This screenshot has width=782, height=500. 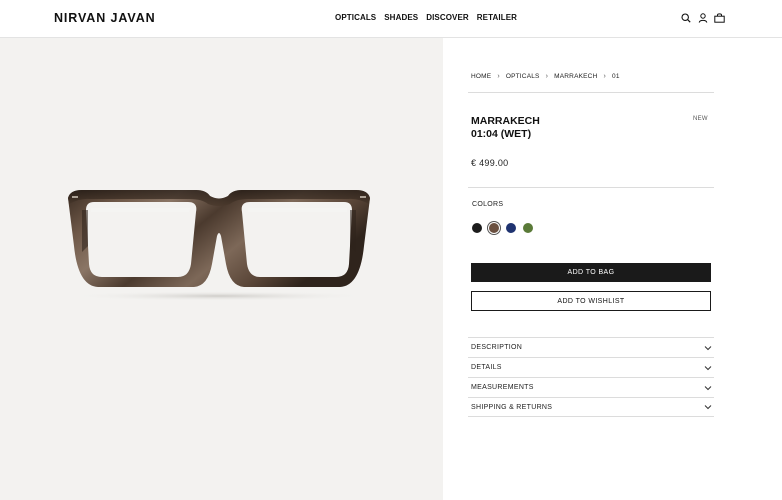 I want to click on accordion-label: SHIPPING & RETURNS, so click(x=512, y=407).